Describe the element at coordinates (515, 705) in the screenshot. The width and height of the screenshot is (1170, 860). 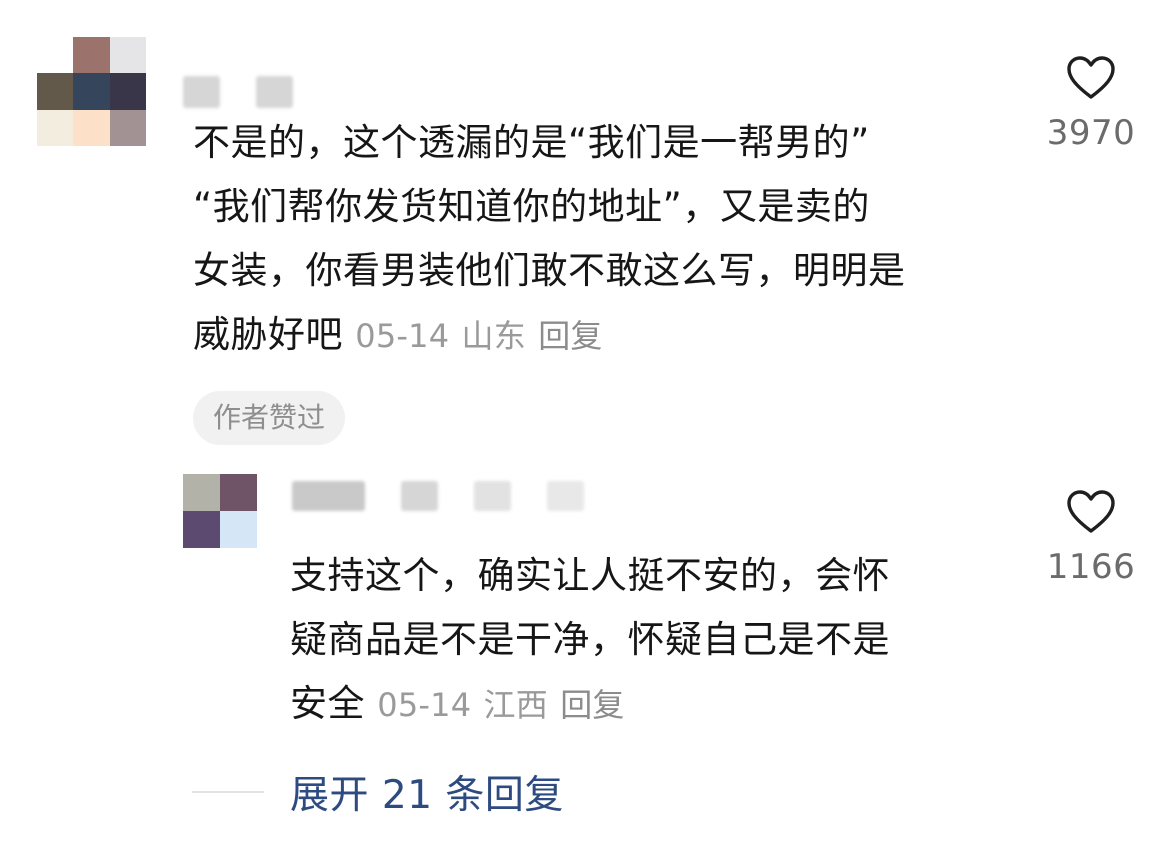
I see `reply-location: 江西` at that location.